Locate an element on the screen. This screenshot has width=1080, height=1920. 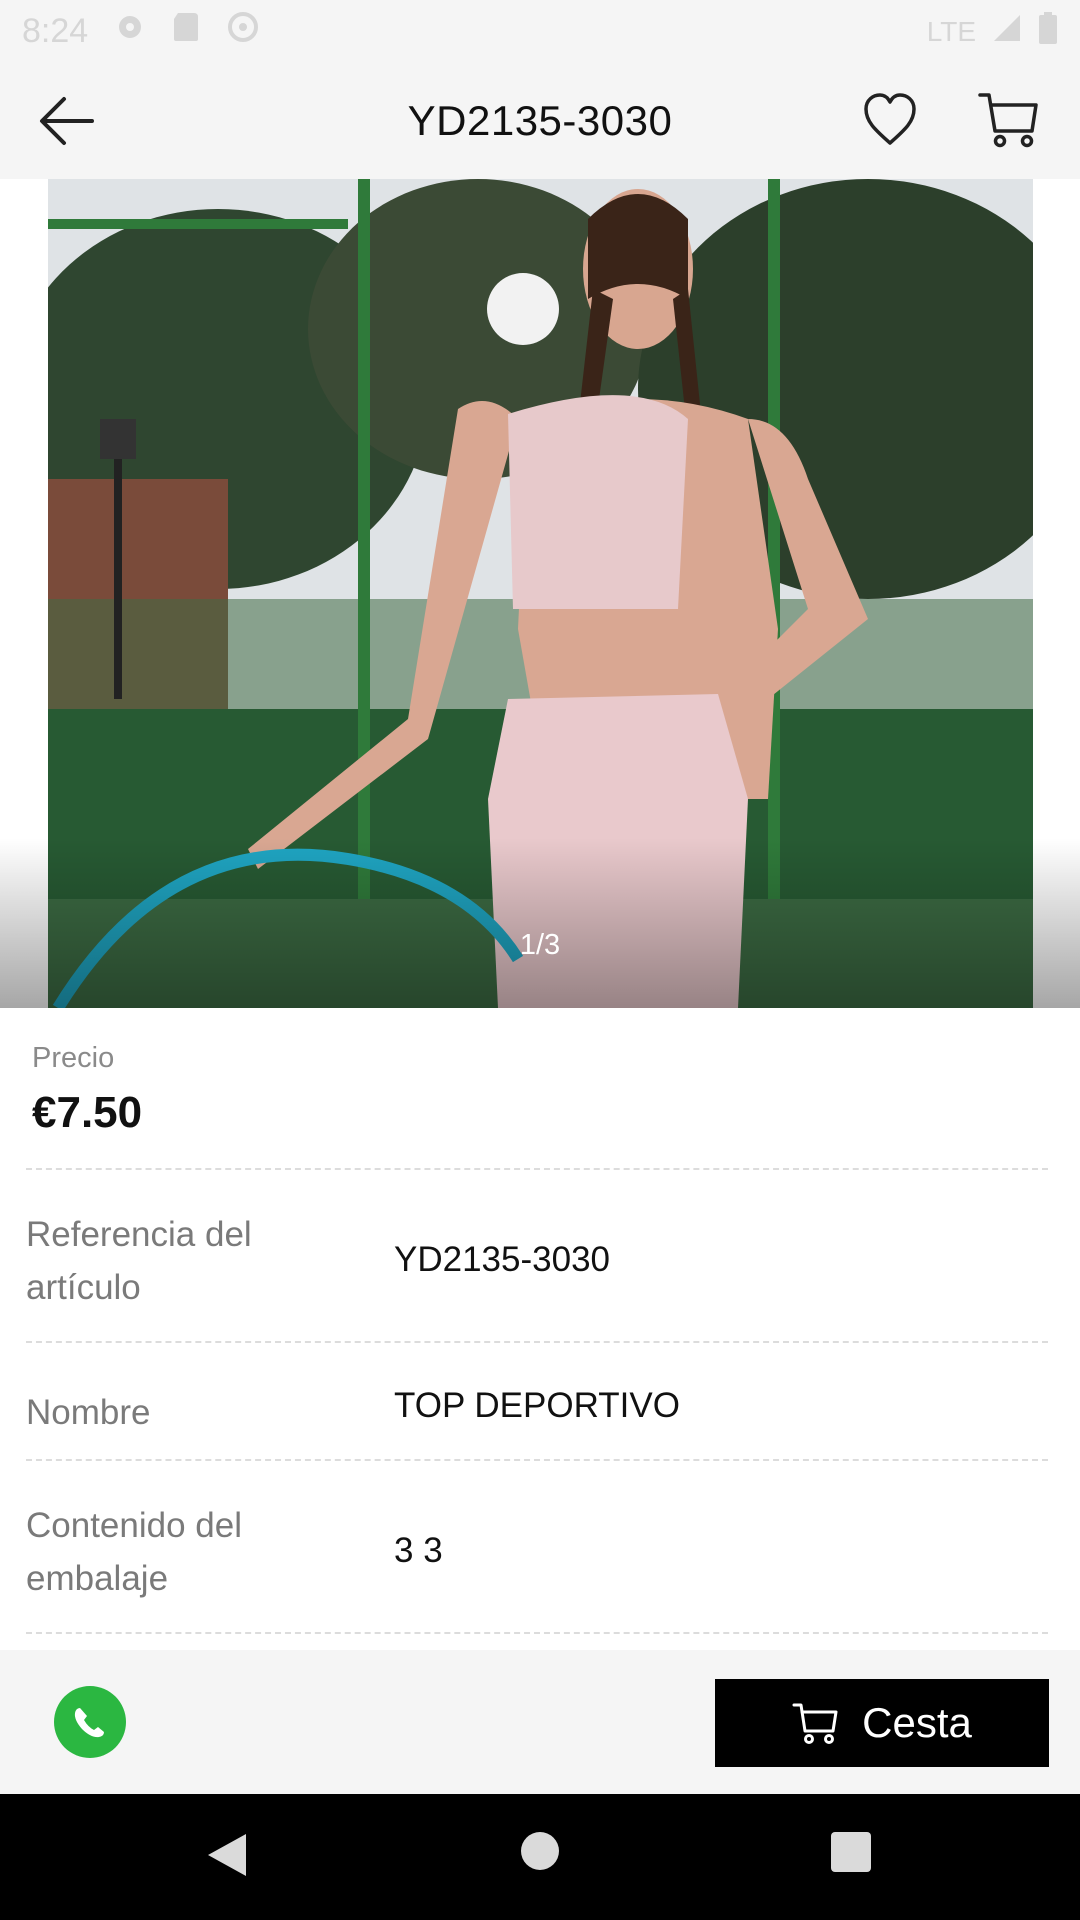
cart-button is located at coordinates (1009, 120).